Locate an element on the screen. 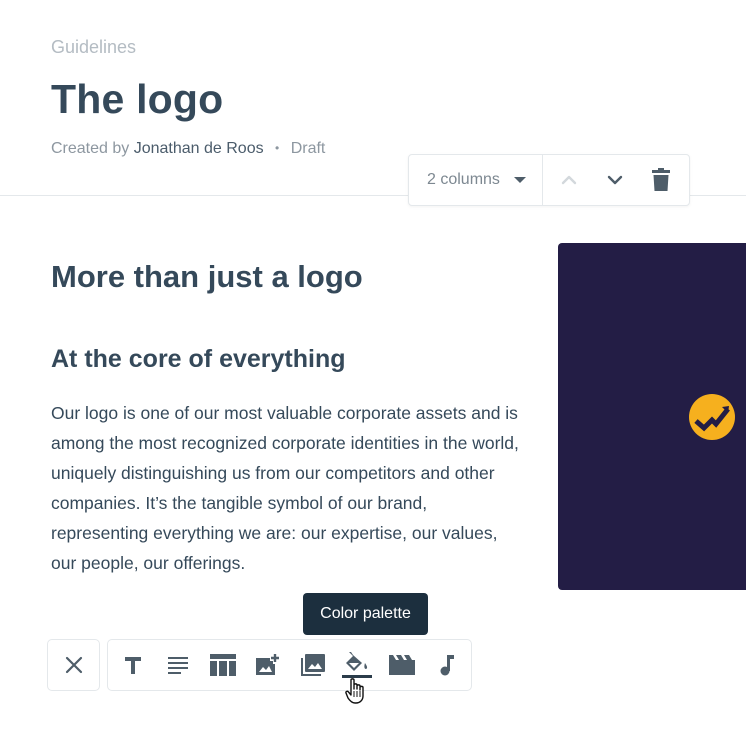  section-heading: More than just a logo is located at coordinates (207, 276).